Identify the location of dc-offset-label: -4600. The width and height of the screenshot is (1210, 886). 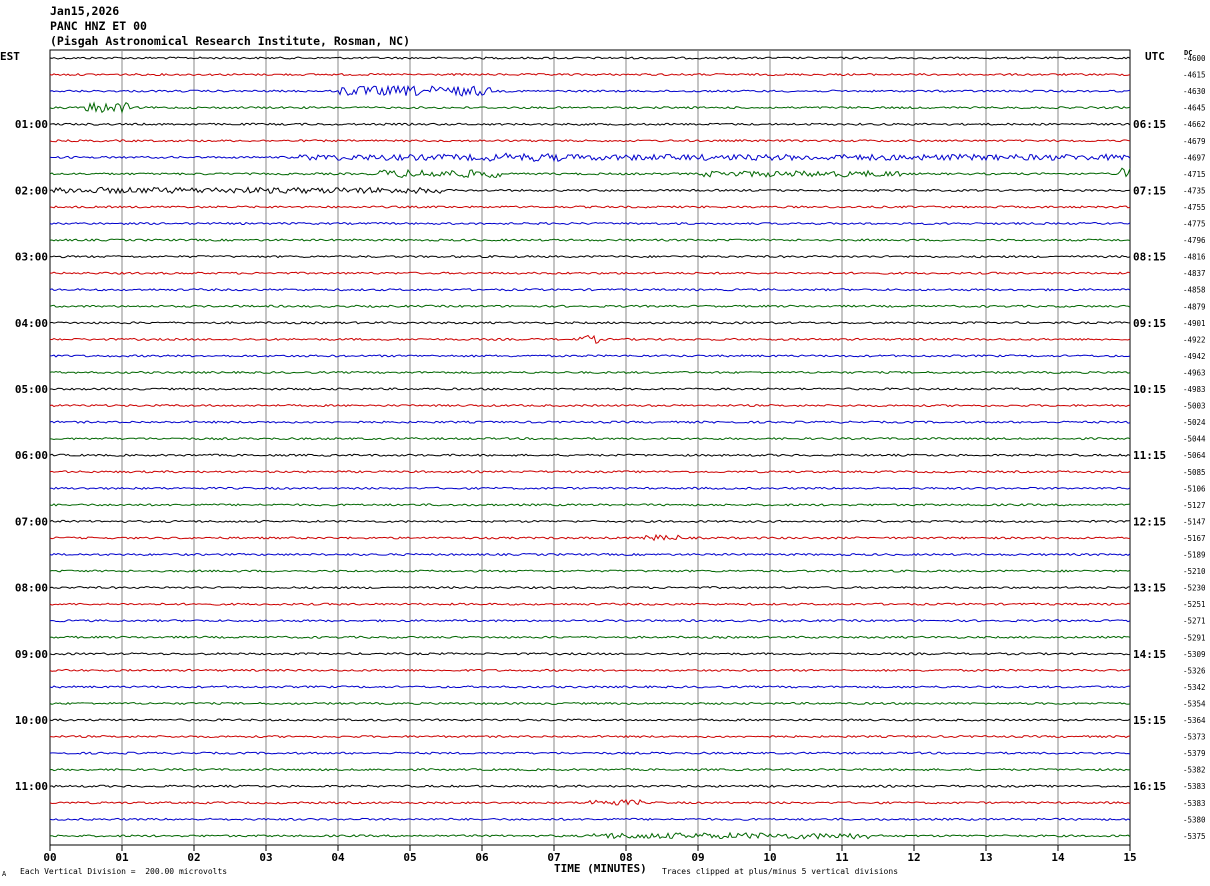
(1194, 58).